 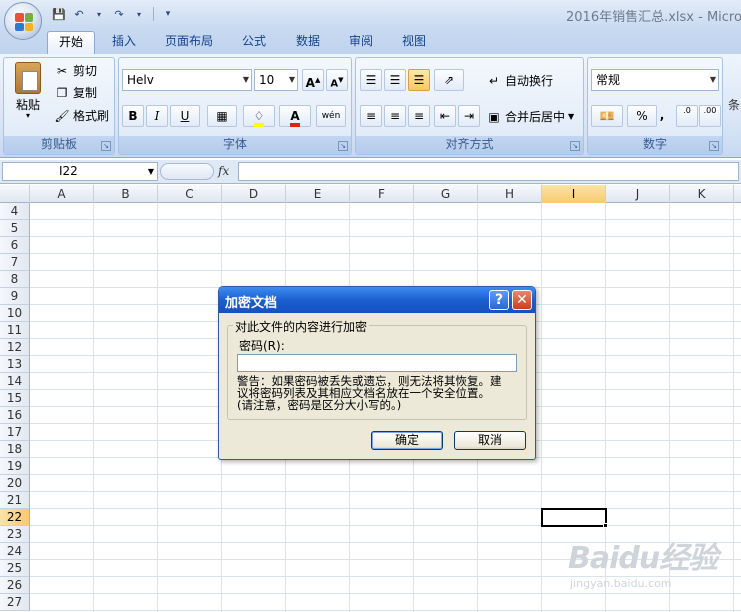 What do you see at coordinates (15, 245) in the screenshot?
I see `row-header: 6` at bounding box center [15, 245].